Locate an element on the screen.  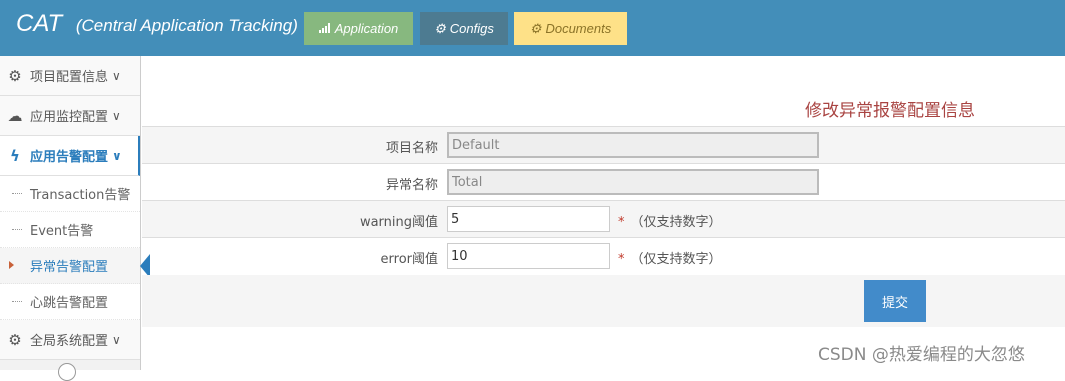
exception-name-field is located at coordinates (633, 182).